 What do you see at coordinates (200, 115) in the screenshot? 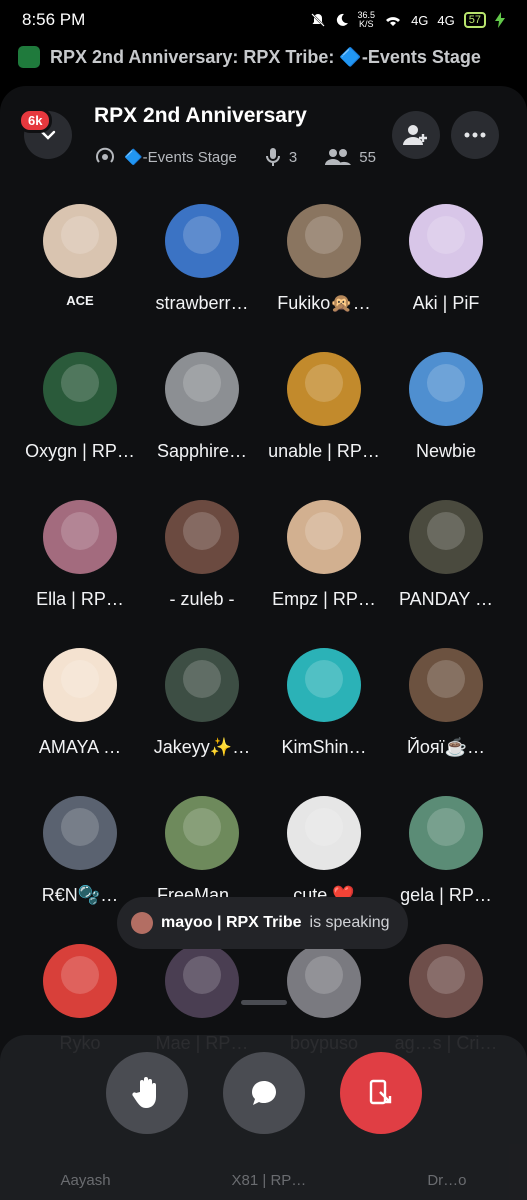
I see `stage-title: RPX 2nd Anniversary` at bounding box center [200, 115].